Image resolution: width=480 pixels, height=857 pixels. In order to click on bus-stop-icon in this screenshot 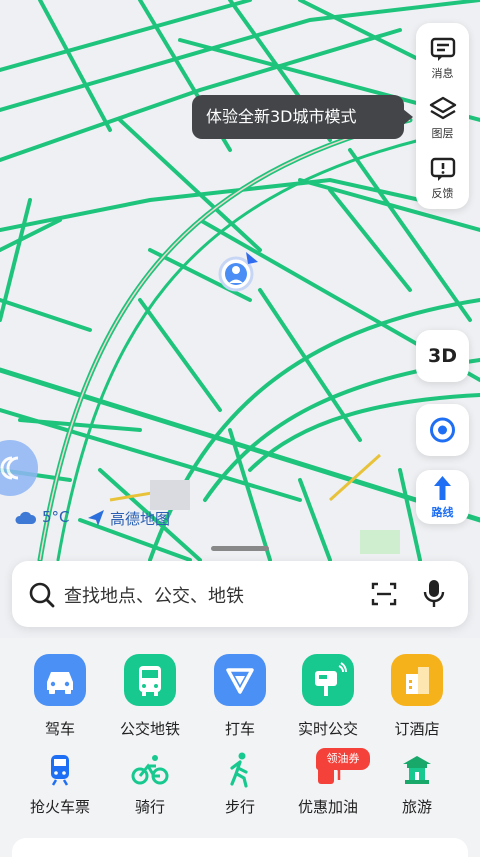, I will do `click(331, 679)`.